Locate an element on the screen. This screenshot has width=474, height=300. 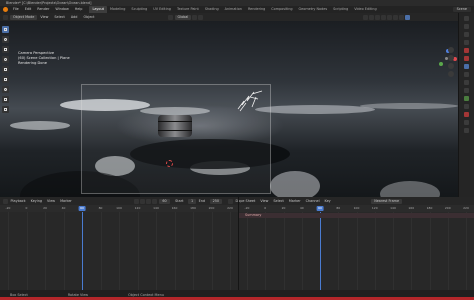
timeline-area is located at coordinates (119, 251).